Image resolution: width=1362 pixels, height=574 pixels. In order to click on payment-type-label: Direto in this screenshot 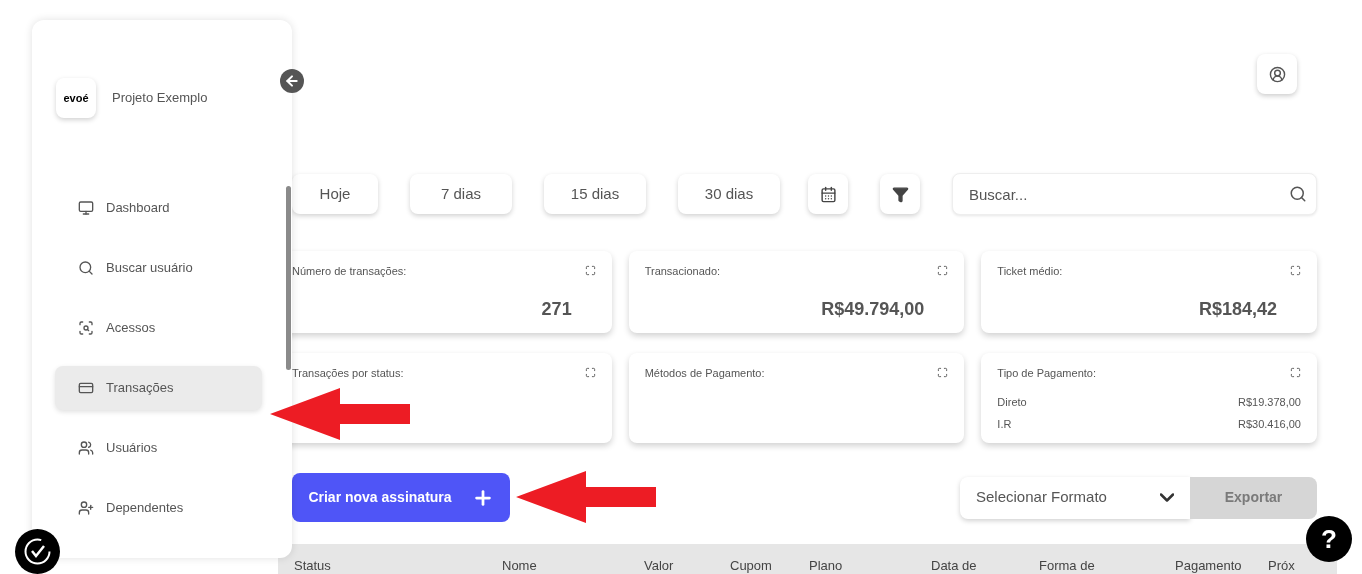, I will do `click(1012, 402)`.